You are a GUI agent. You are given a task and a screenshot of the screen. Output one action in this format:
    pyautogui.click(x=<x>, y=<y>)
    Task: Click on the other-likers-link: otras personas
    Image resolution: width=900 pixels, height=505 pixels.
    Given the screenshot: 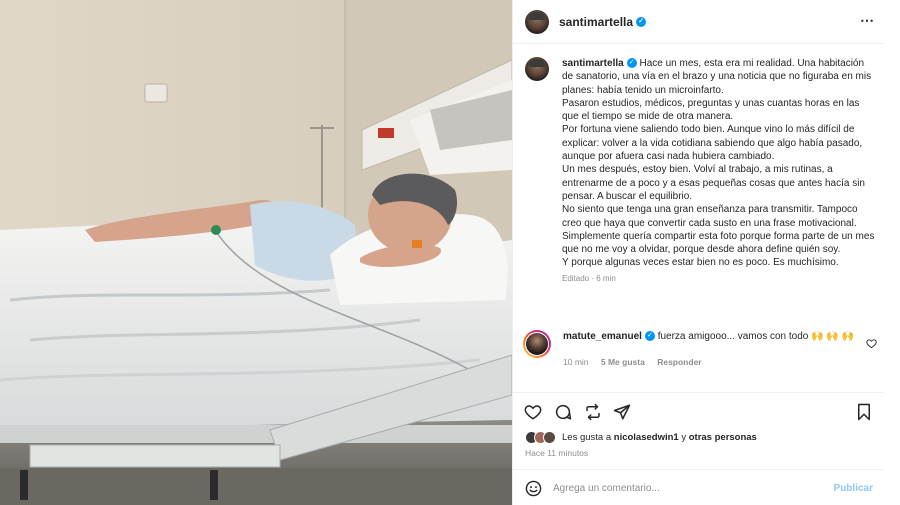 What is the action you would take?
    pyautogui.click(x=723, y=437)
    